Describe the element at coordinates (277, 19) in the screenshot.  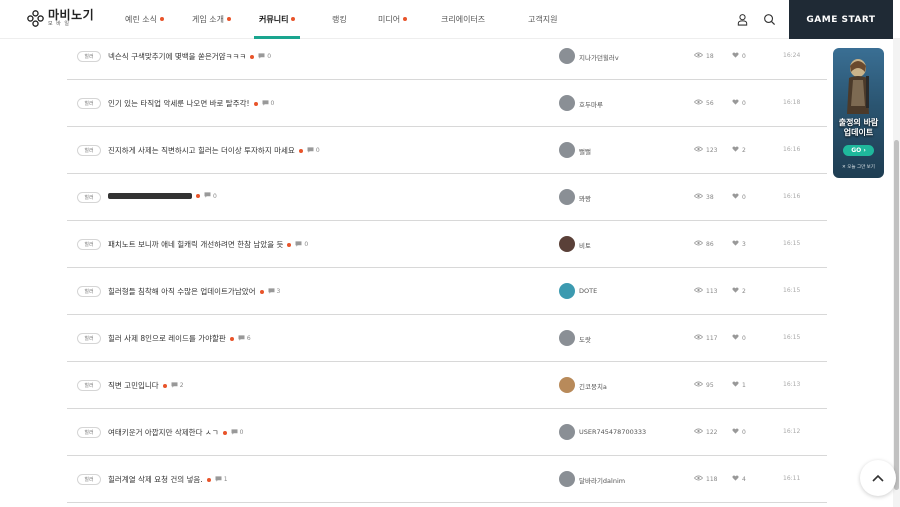
I see `nav-item-community: 커뮤니티` at that location.